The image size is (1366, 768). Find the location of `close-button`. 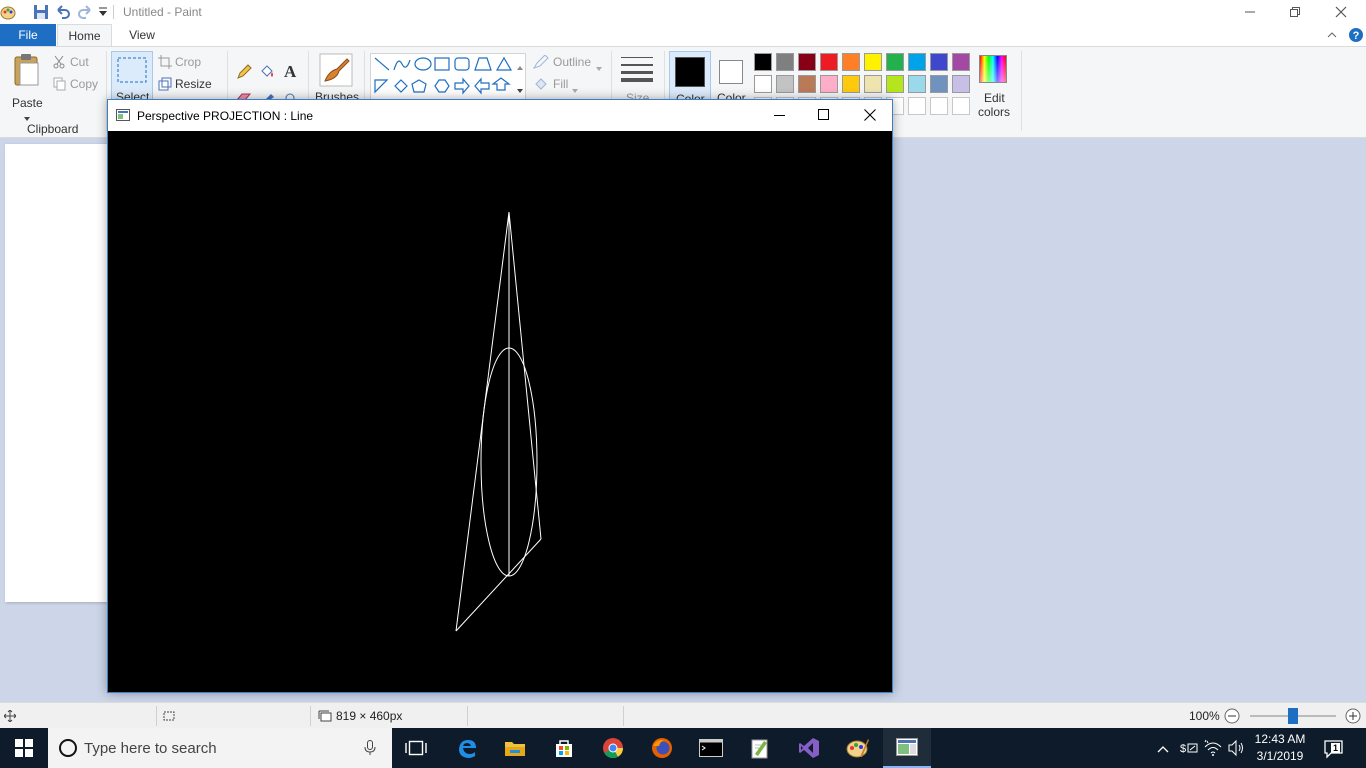

close-button is located at coordinates (1341, 12).